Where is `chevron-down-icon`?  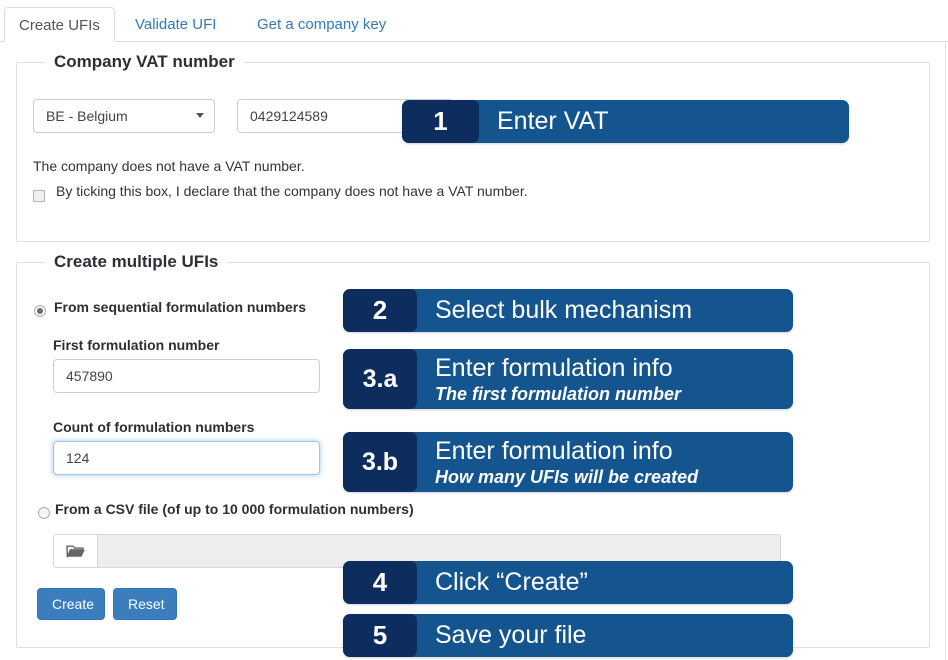
chevron-down-icon is located at coordinates (200, 115).